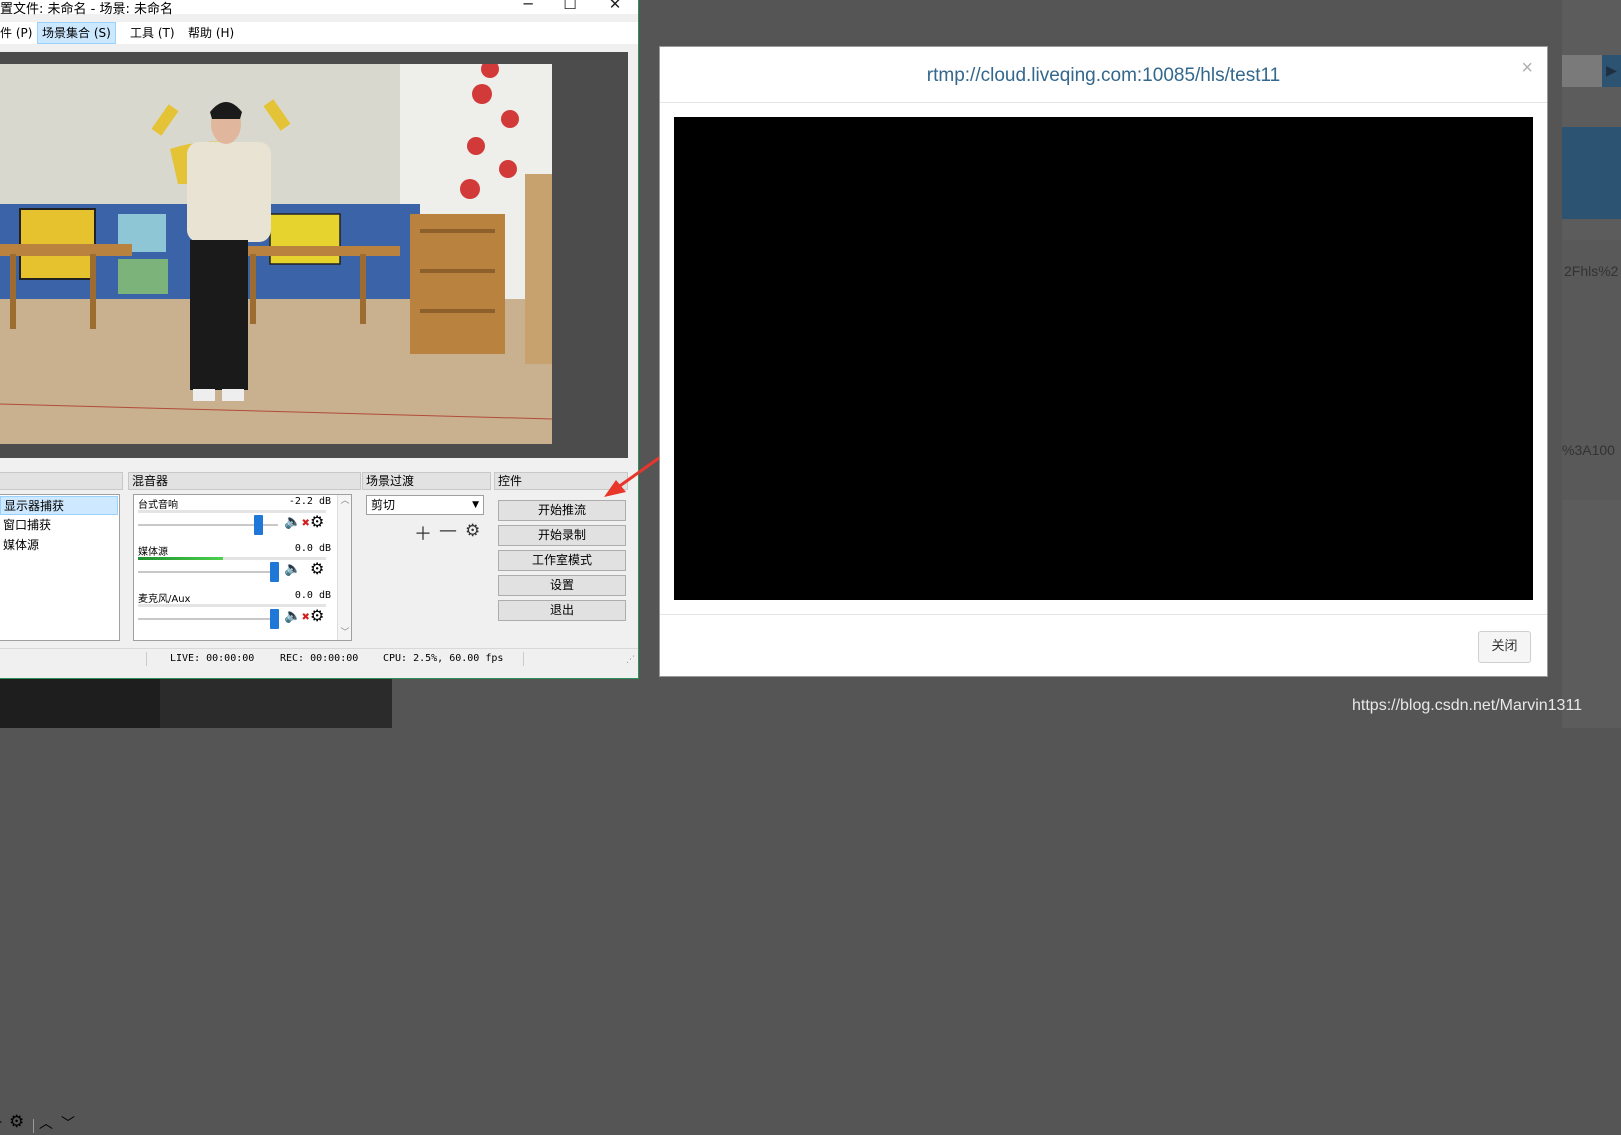 This screenshot has height=1135, width=1621. What do you see at coordinates (211, 33) in the screenshot?
I see `menu-help: 帮助 (H)` at bounding box center [211, 33].